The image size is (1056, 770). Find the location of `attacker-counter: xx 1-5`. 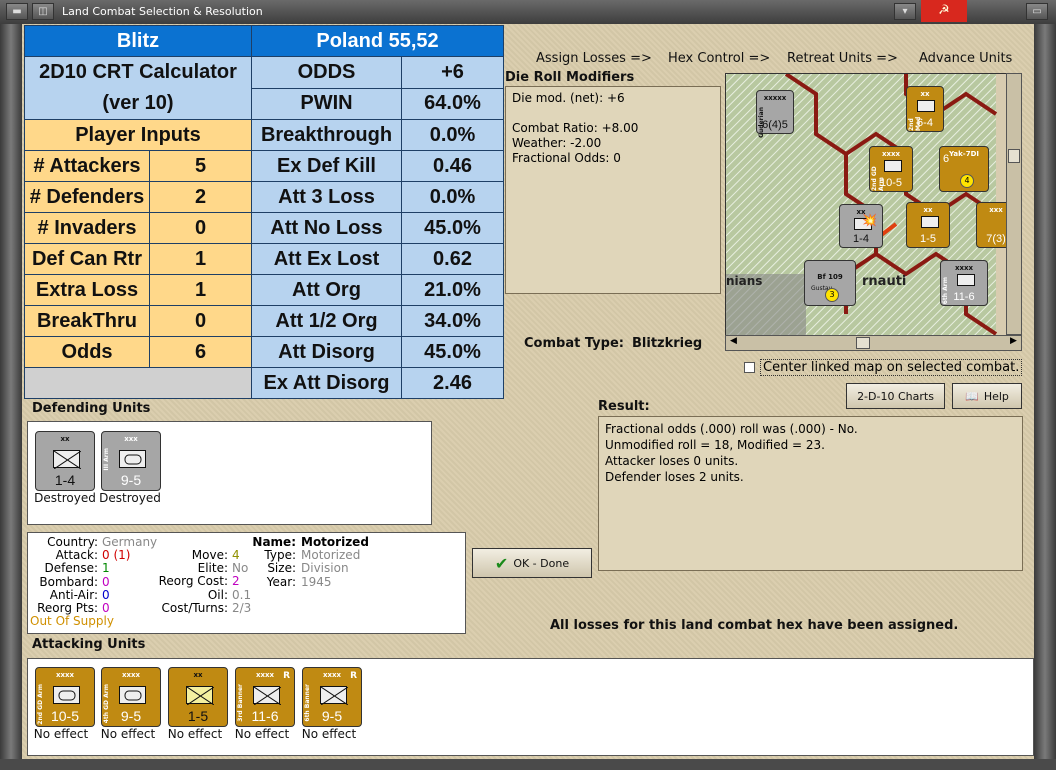

attacker-counter: xx 1-5 is located at coordinates (198, 697).